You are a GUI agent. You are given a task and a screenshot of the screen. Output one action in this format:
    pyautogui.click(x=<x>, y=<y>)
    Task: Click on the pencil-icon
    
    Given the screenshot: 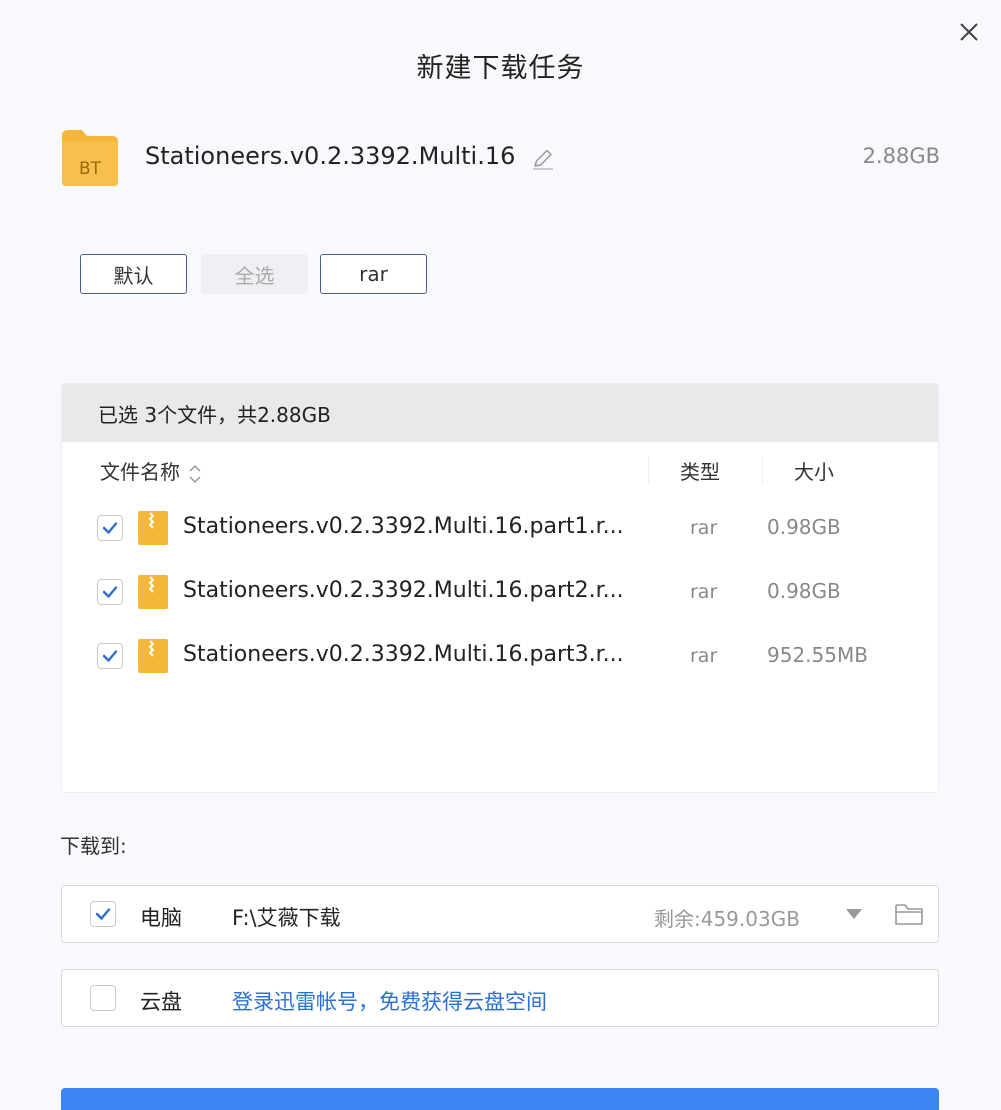 What is the action you would take?
    pyautogui.click(x=543, y=159)
    